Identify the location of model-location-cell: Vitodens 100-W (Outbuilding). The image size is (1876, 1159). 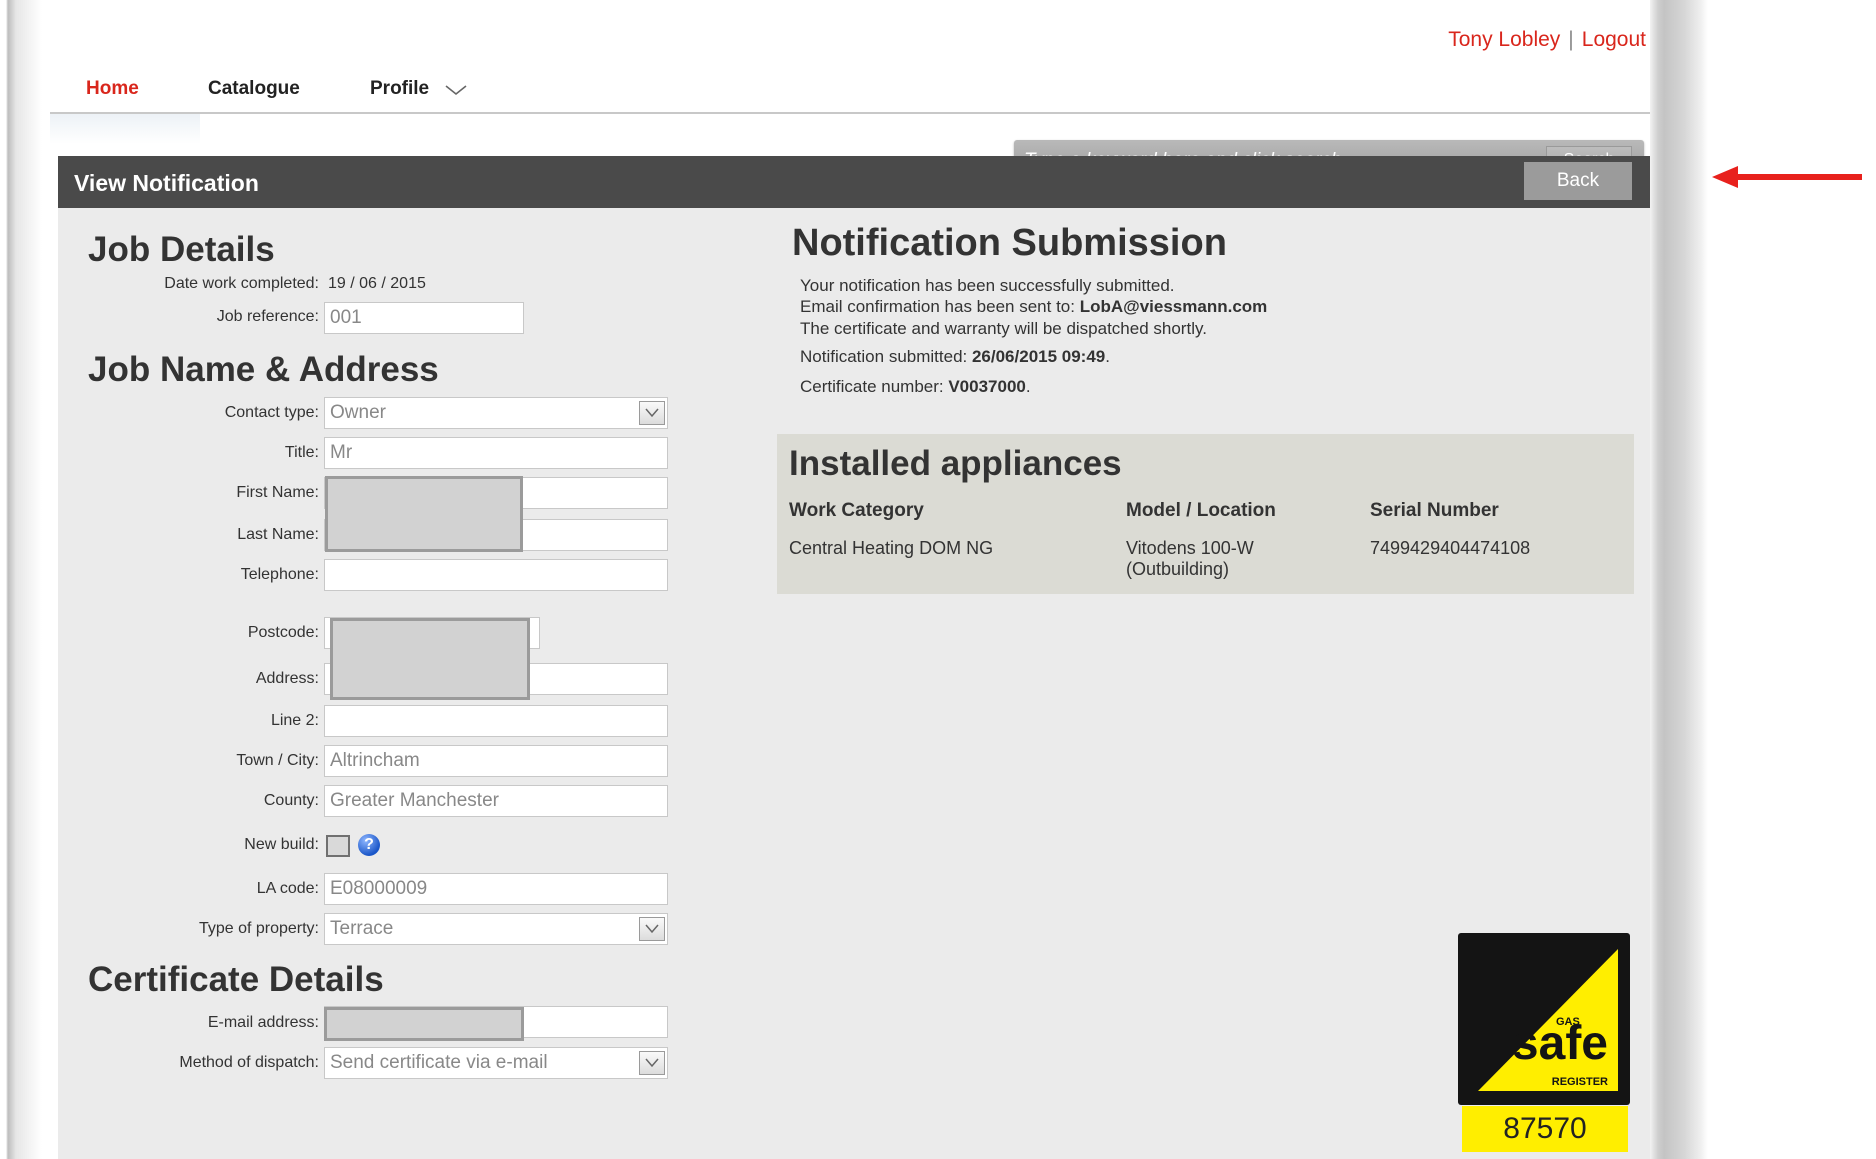
(1190, 559).